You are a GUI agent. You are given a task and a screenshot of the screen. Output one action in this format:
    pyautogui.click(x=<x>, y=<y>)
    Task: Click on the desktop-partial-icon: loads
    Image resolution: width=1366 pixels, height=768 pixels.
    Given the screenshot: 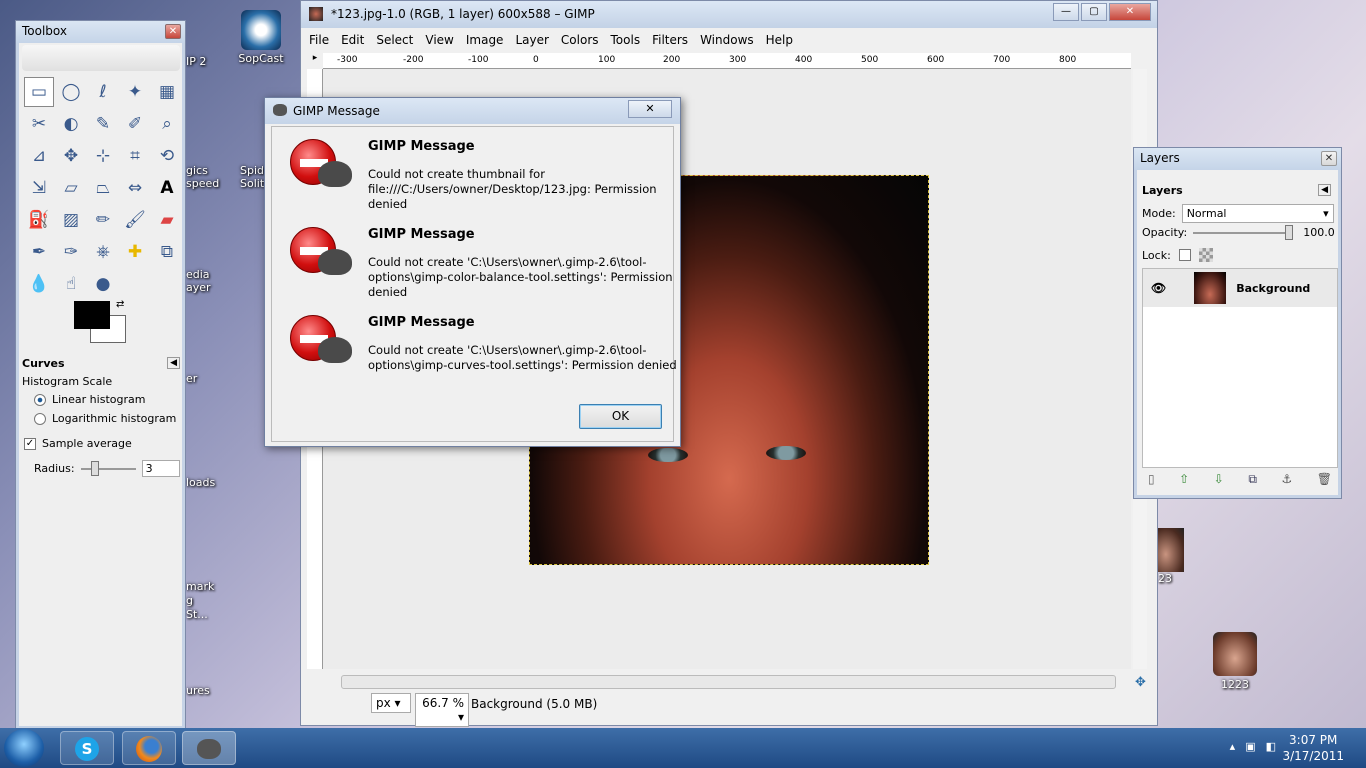 What is the action you would take?
    pyautogui.click(x=201, y=482)
    